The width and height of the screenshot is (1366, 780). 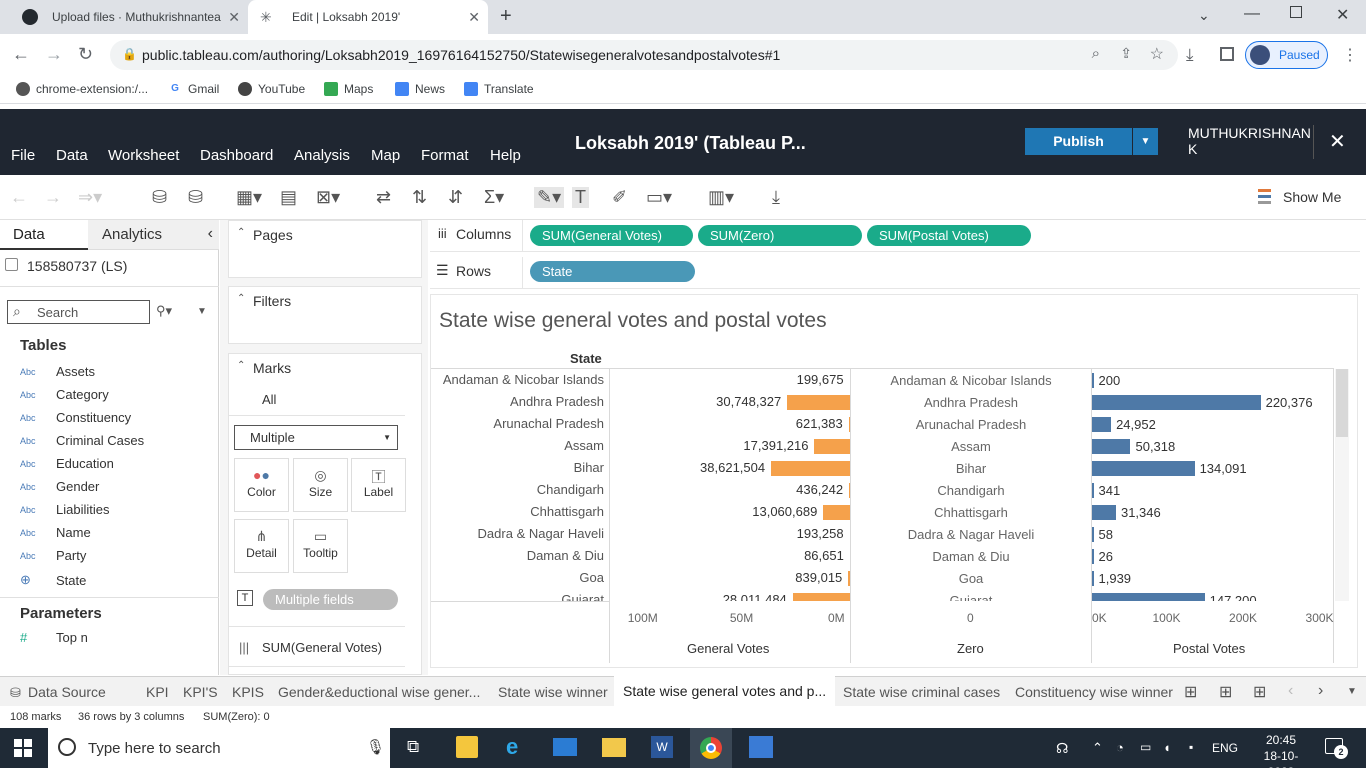 What do you see at coordinates (368, 17) in the screenshot?
I see `browser-tab-active: ✳ Edit | Loksabh 2019' ✕` at bounding box center [368, 17].